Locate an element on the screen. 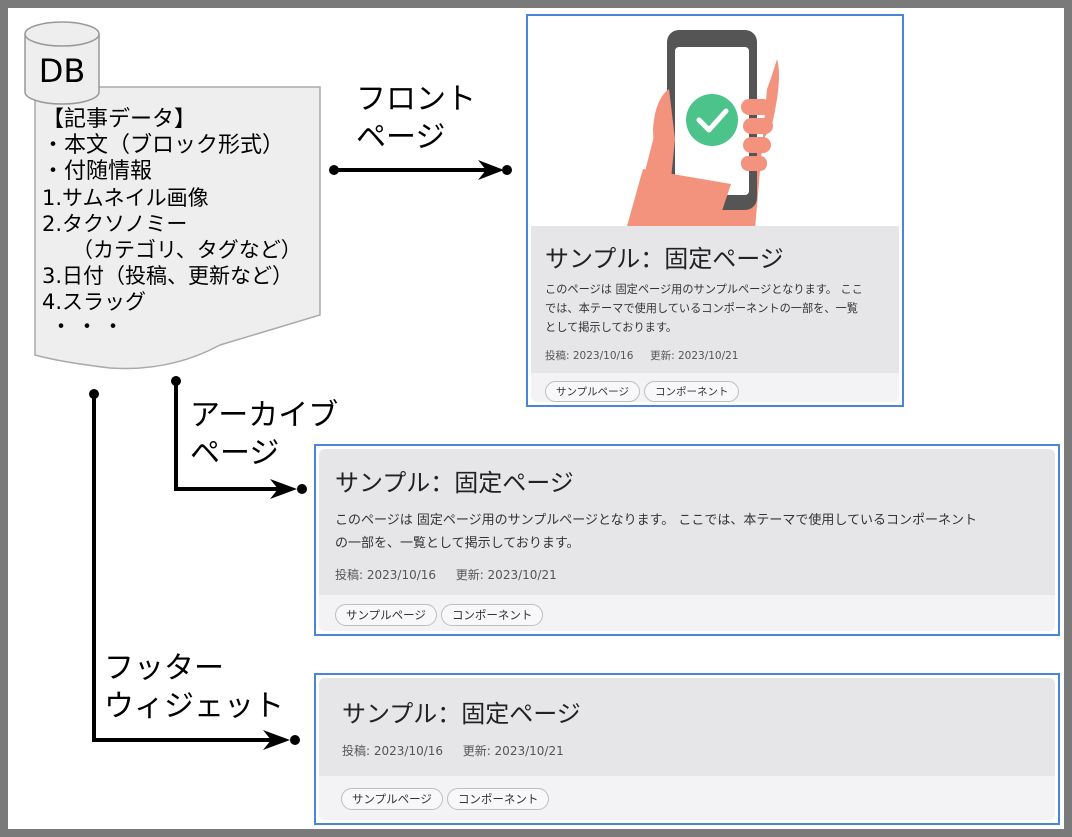 Image resolution: width=1072 pixels, height=837 pixels. desc-line: このページは 固定ページ用のサンプルページとなります。 ここ is located at coordinates (704, 289).